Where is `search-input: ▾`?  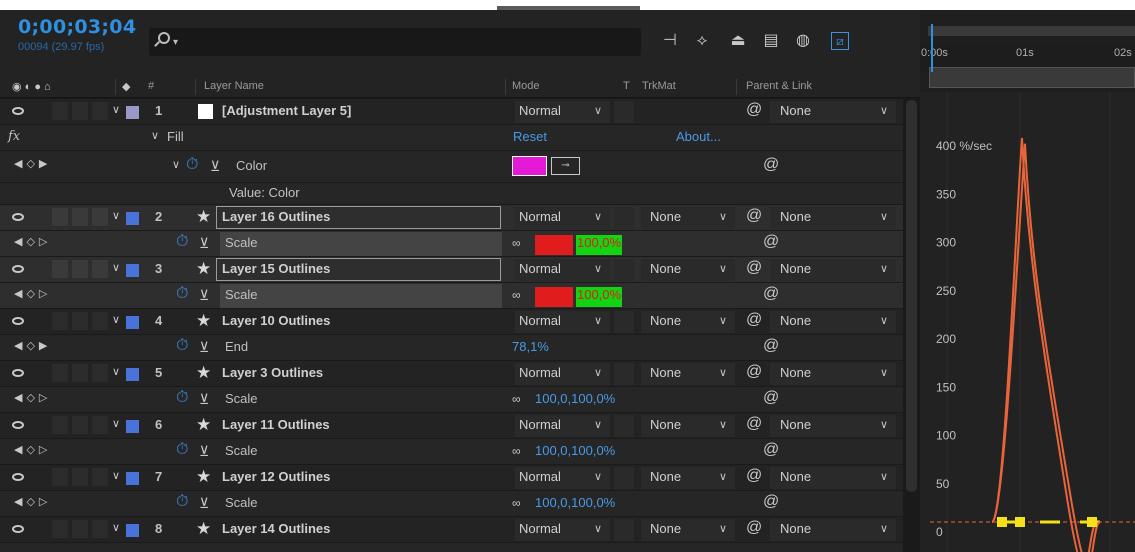
search-input: ▾ is located at coordinates (395, 42).